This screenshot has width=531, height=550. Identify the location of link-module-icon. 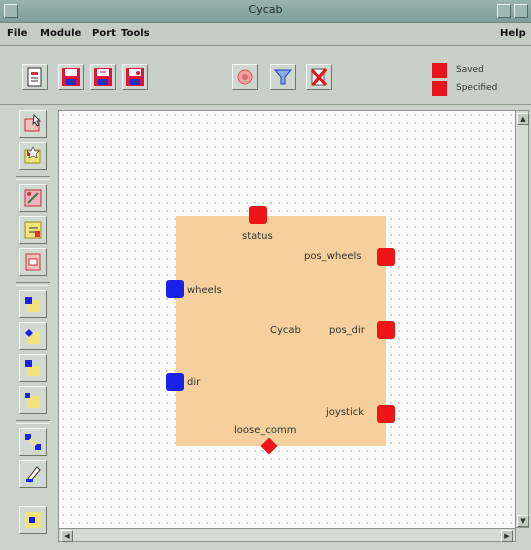
(33, 198).